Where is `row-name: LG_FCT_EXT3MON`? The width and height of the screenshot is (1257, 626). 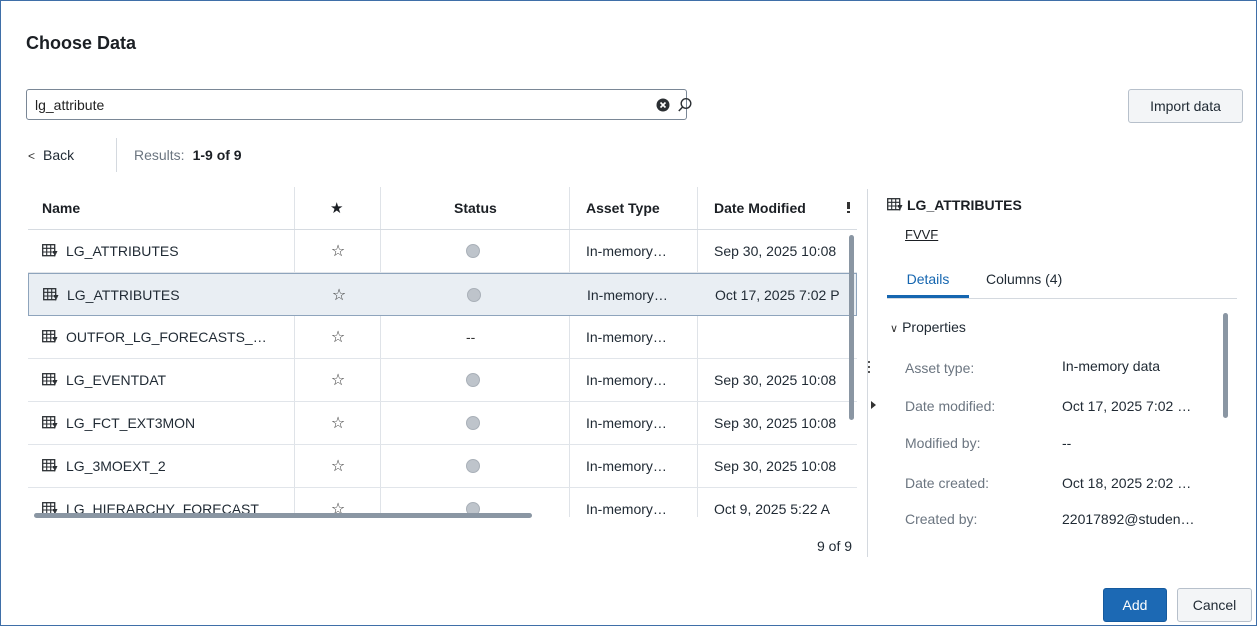
row-name: LG_FCT_EXT3MON is located at coordinates (173, 423).